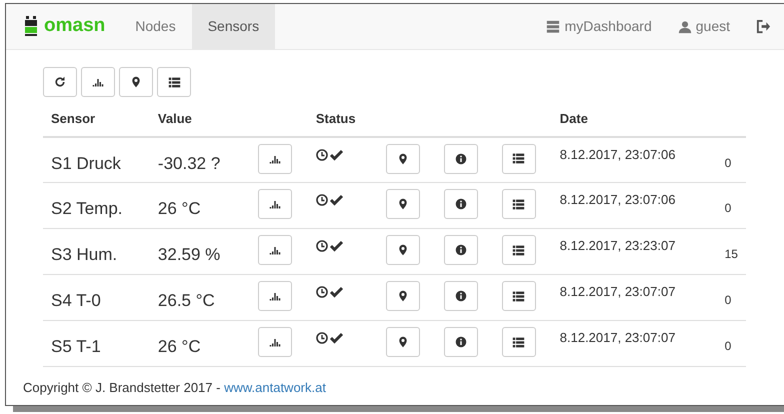 The height and width of the screenshot is (414, 784). What do you see at coordinates (76, 301) in the screenshot?
I see `sensor-name: S4 T-0` at bounding box center [76, 301].